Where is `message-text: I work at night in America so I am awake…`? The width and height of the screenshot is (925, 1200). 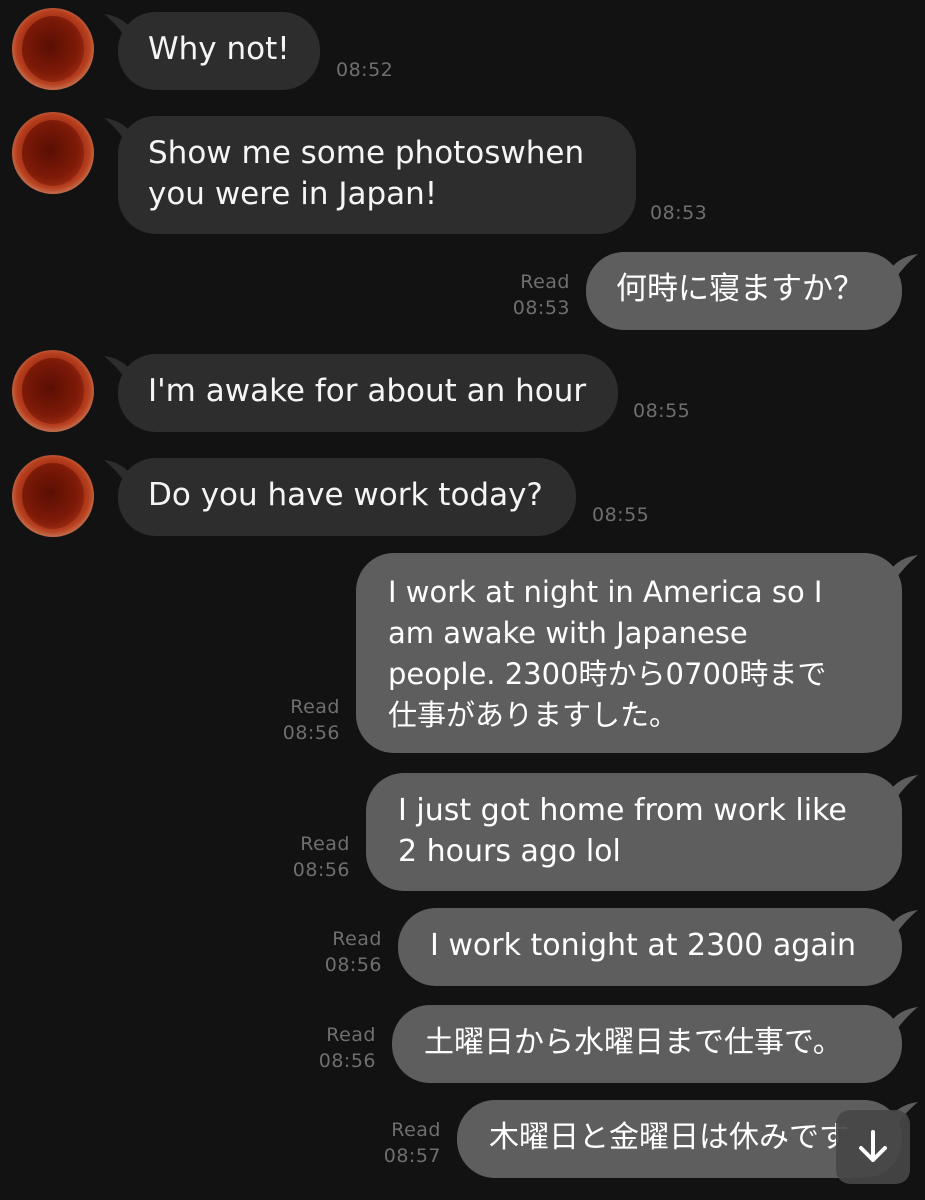 message-text: I work at night in America so I am awake… is located at coordinates (607, 653).